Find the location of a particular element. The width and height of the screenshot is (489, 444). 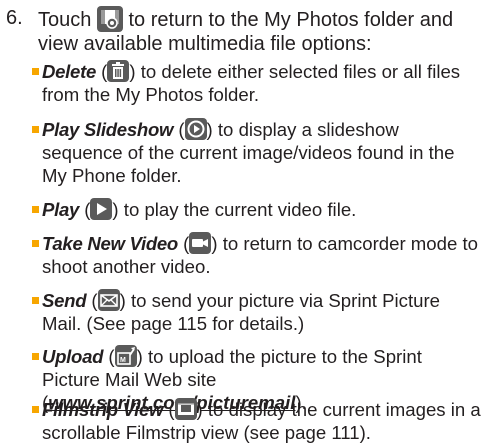

option-term: Take New Video is located at coordinates (110, 243).